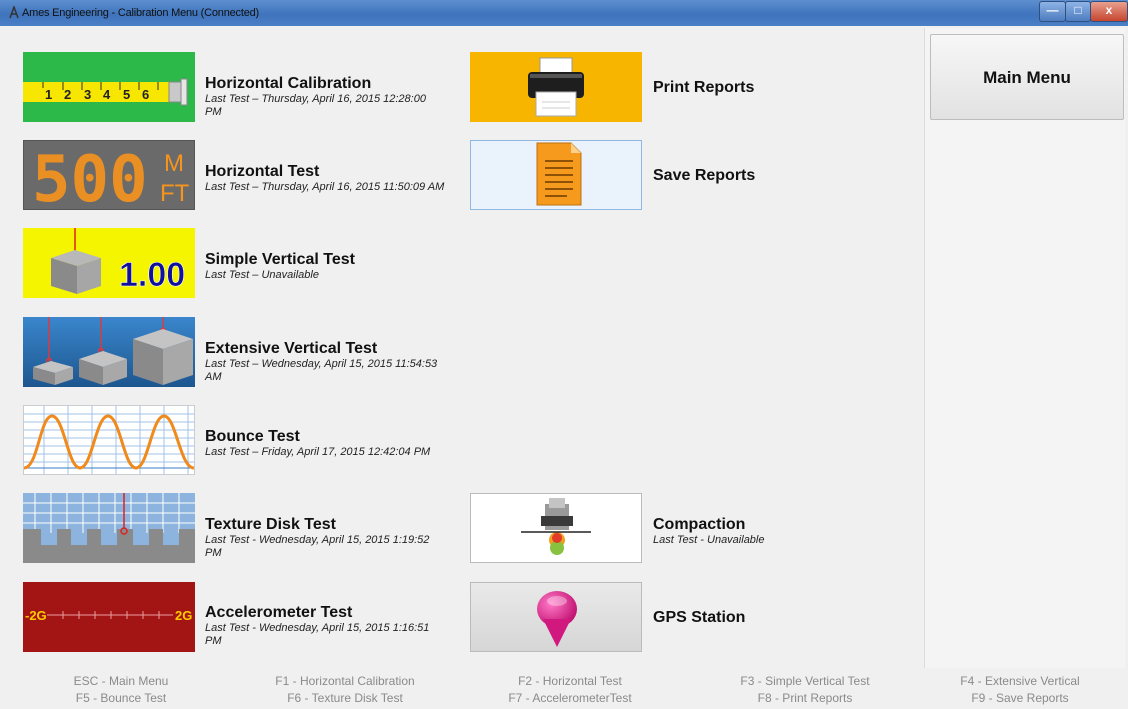 This screenshot has height=709, width=1128. Describe the element at coordinates (778, 87) in the screenshot. I see `print-reports-label: Print Reports` at that location.